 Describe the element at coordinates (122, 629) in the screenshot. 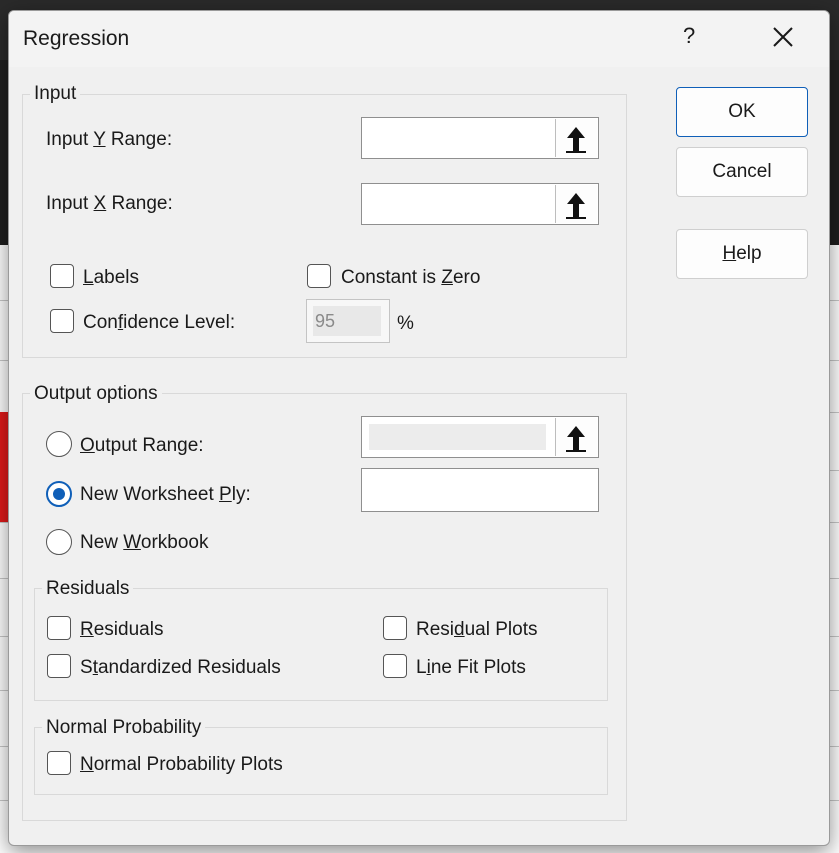

I see `residuals-label: Residuals` at that location.